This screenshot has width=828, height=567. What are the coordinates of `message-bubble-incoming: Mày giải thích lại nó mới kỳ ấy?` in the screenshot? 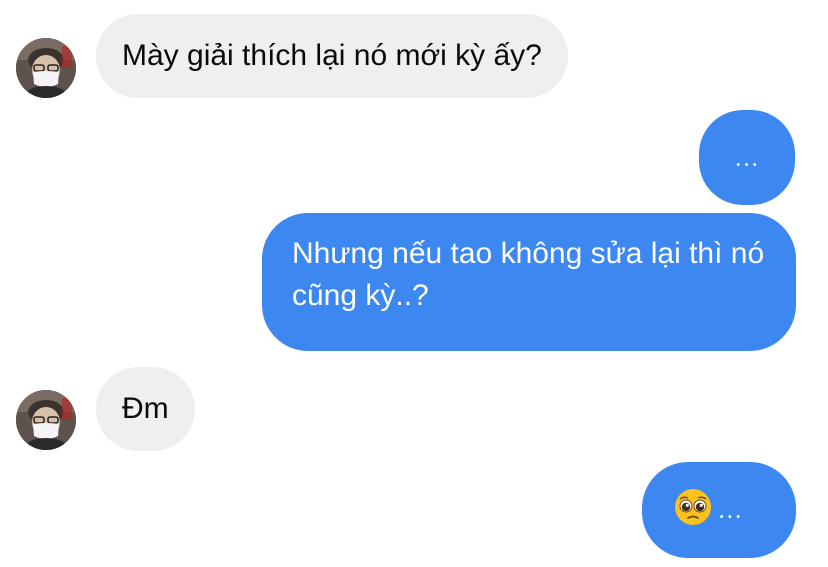 It's located at (332, 56).